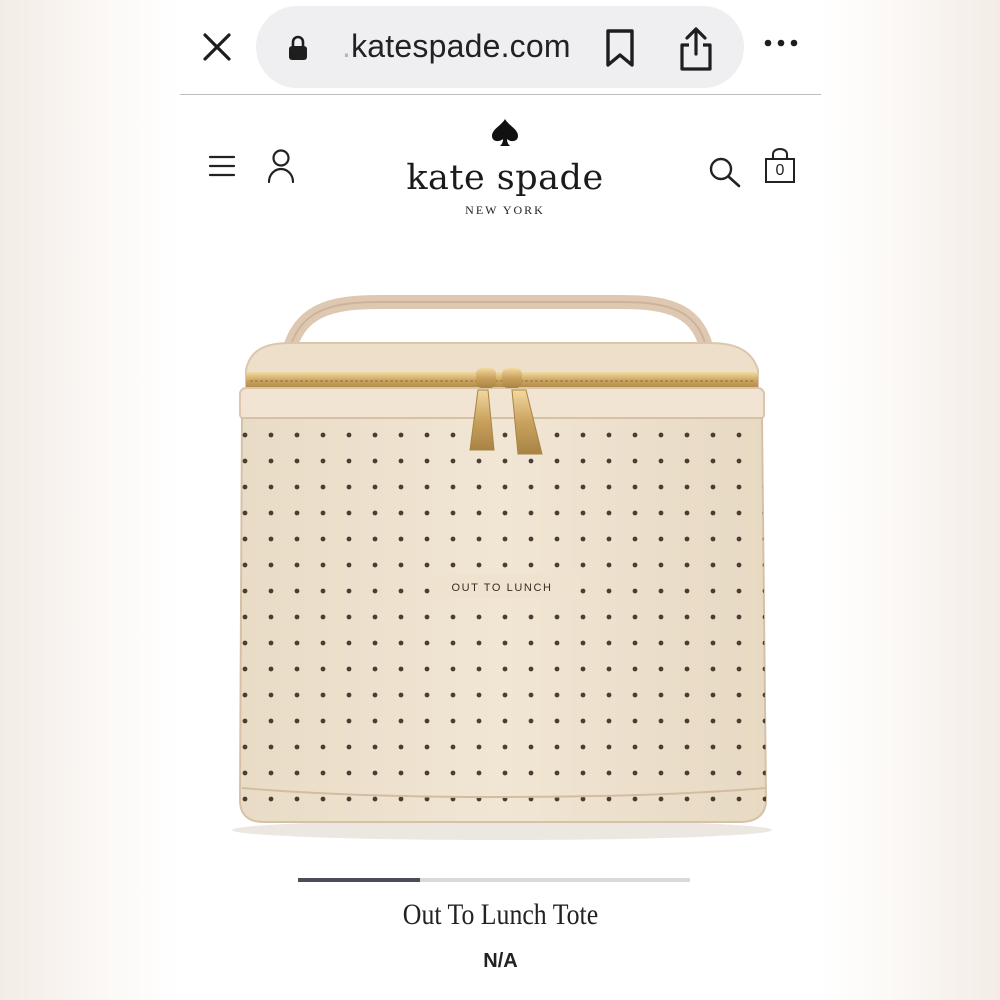 This screenshot has width=1000, height=1000. I want to click on close-button, so click(217, 47).